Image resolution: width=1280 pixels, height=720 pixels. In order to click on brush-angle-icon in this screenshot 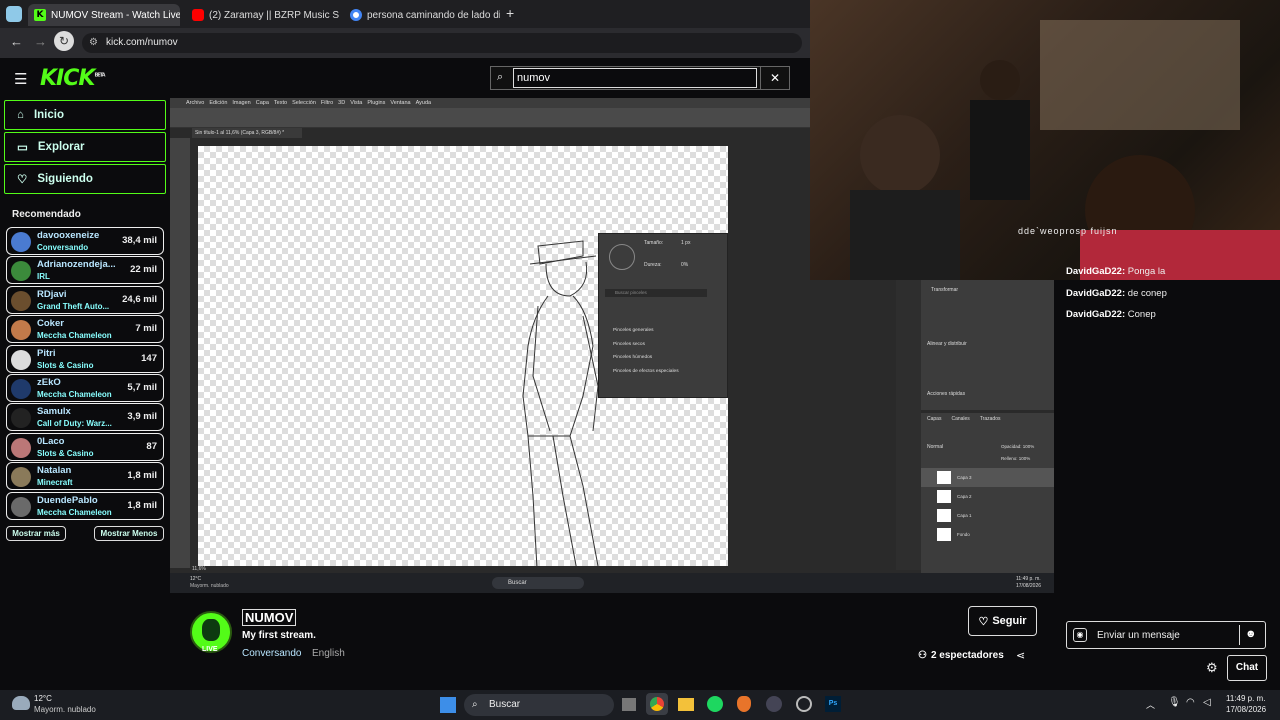, I will do `click(622, 257)`.